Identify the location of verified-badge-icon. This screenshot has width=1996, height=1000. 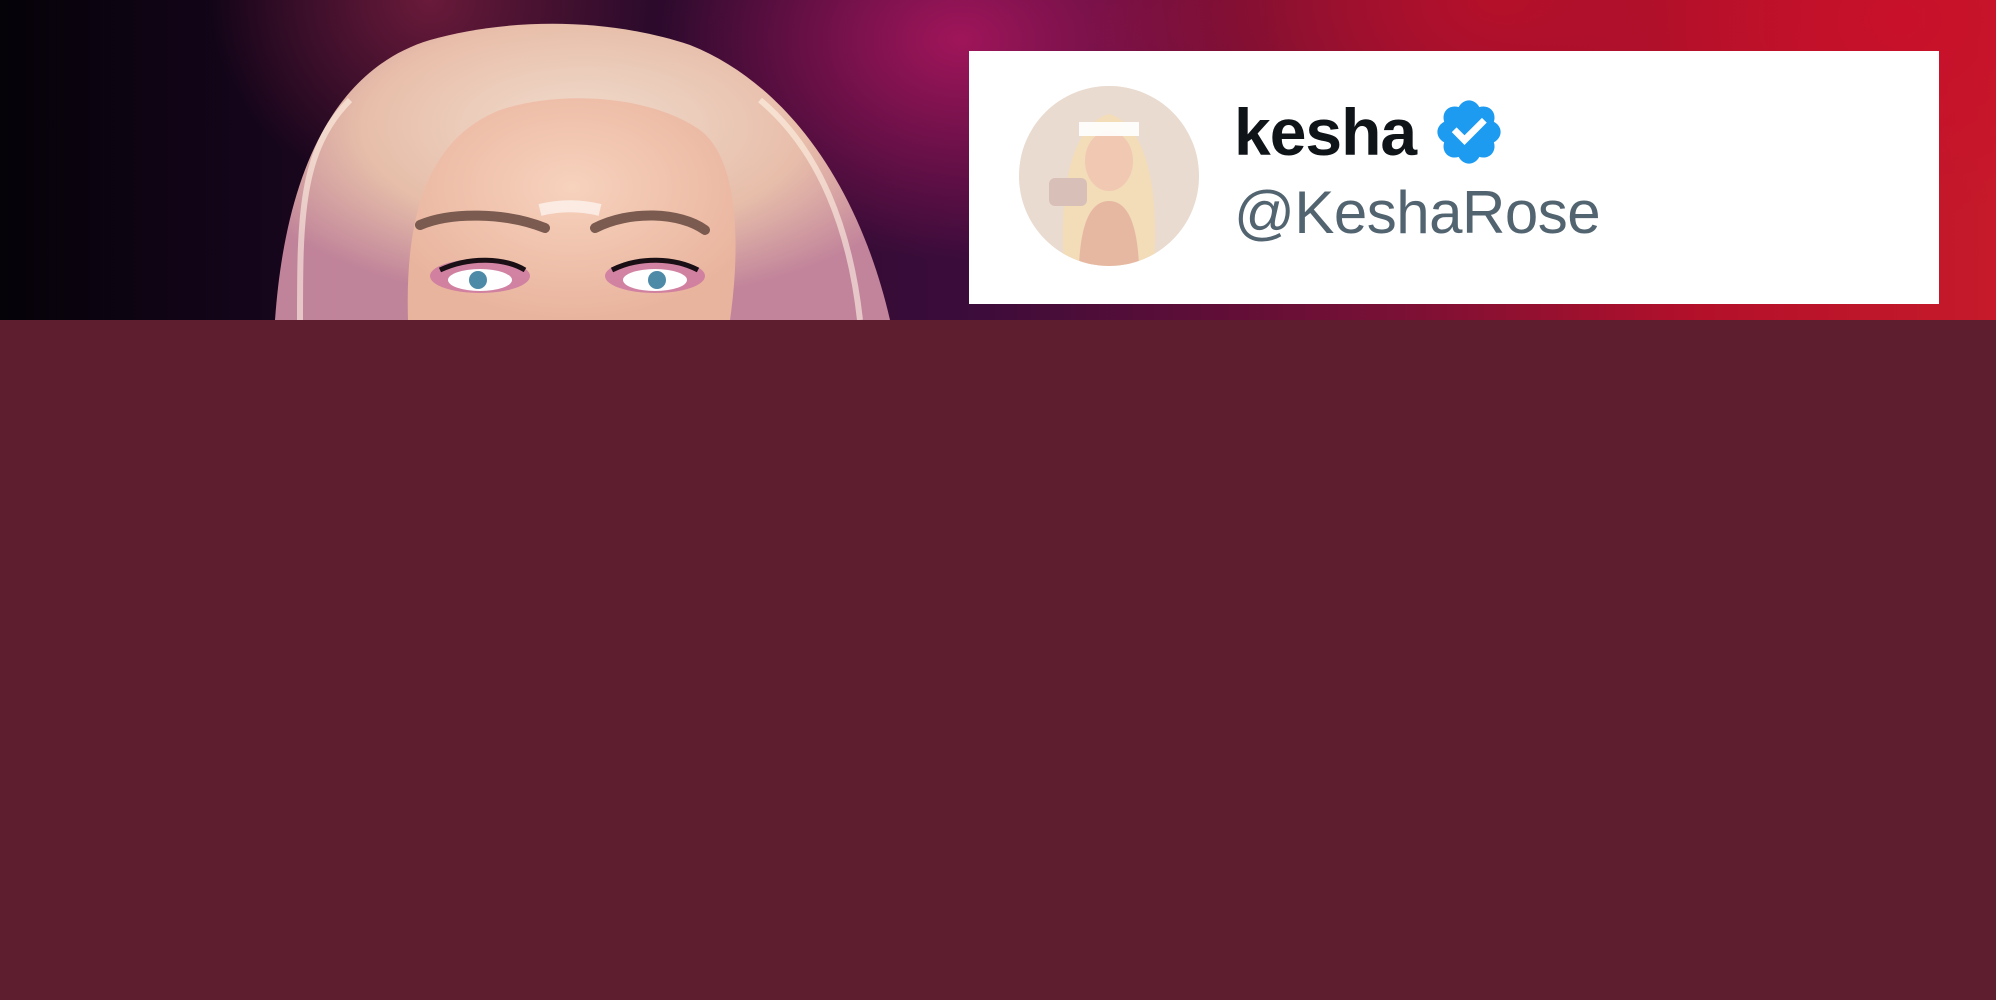
(1469, 132).